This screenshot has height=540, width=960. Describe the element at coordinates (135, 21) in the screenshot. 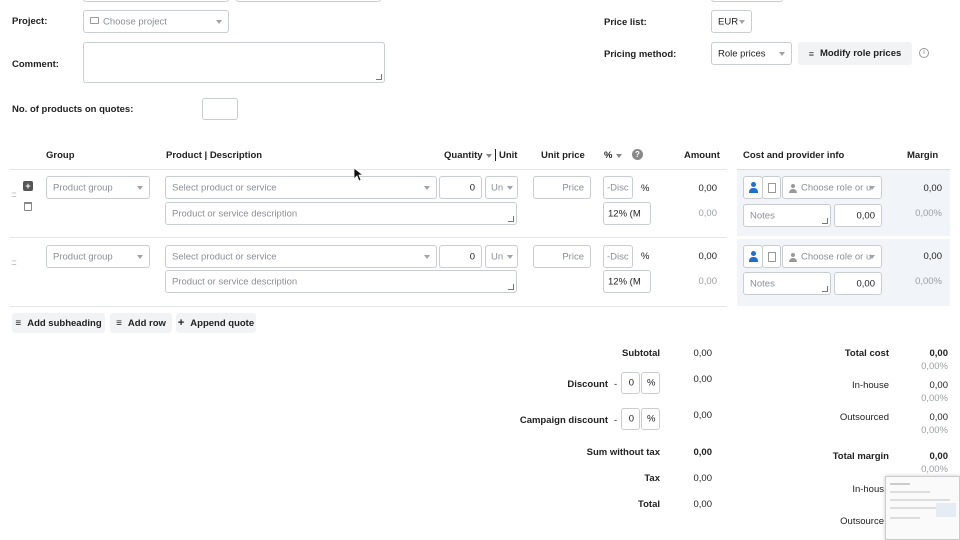

I see `project-placeholder: Choose project` at that location.